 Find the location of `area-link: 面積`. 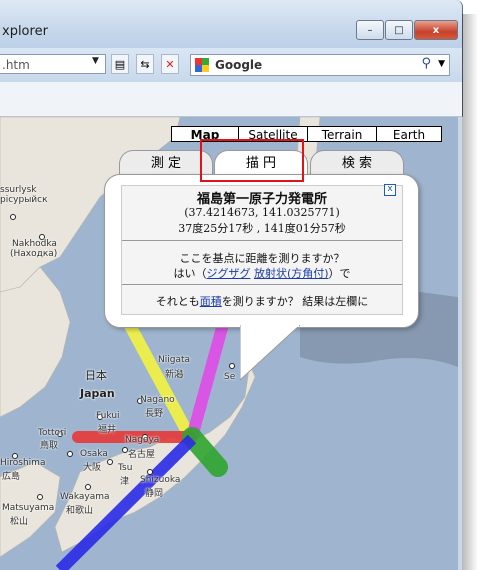

area-link: 面積 is located at coordinates (211, 301).